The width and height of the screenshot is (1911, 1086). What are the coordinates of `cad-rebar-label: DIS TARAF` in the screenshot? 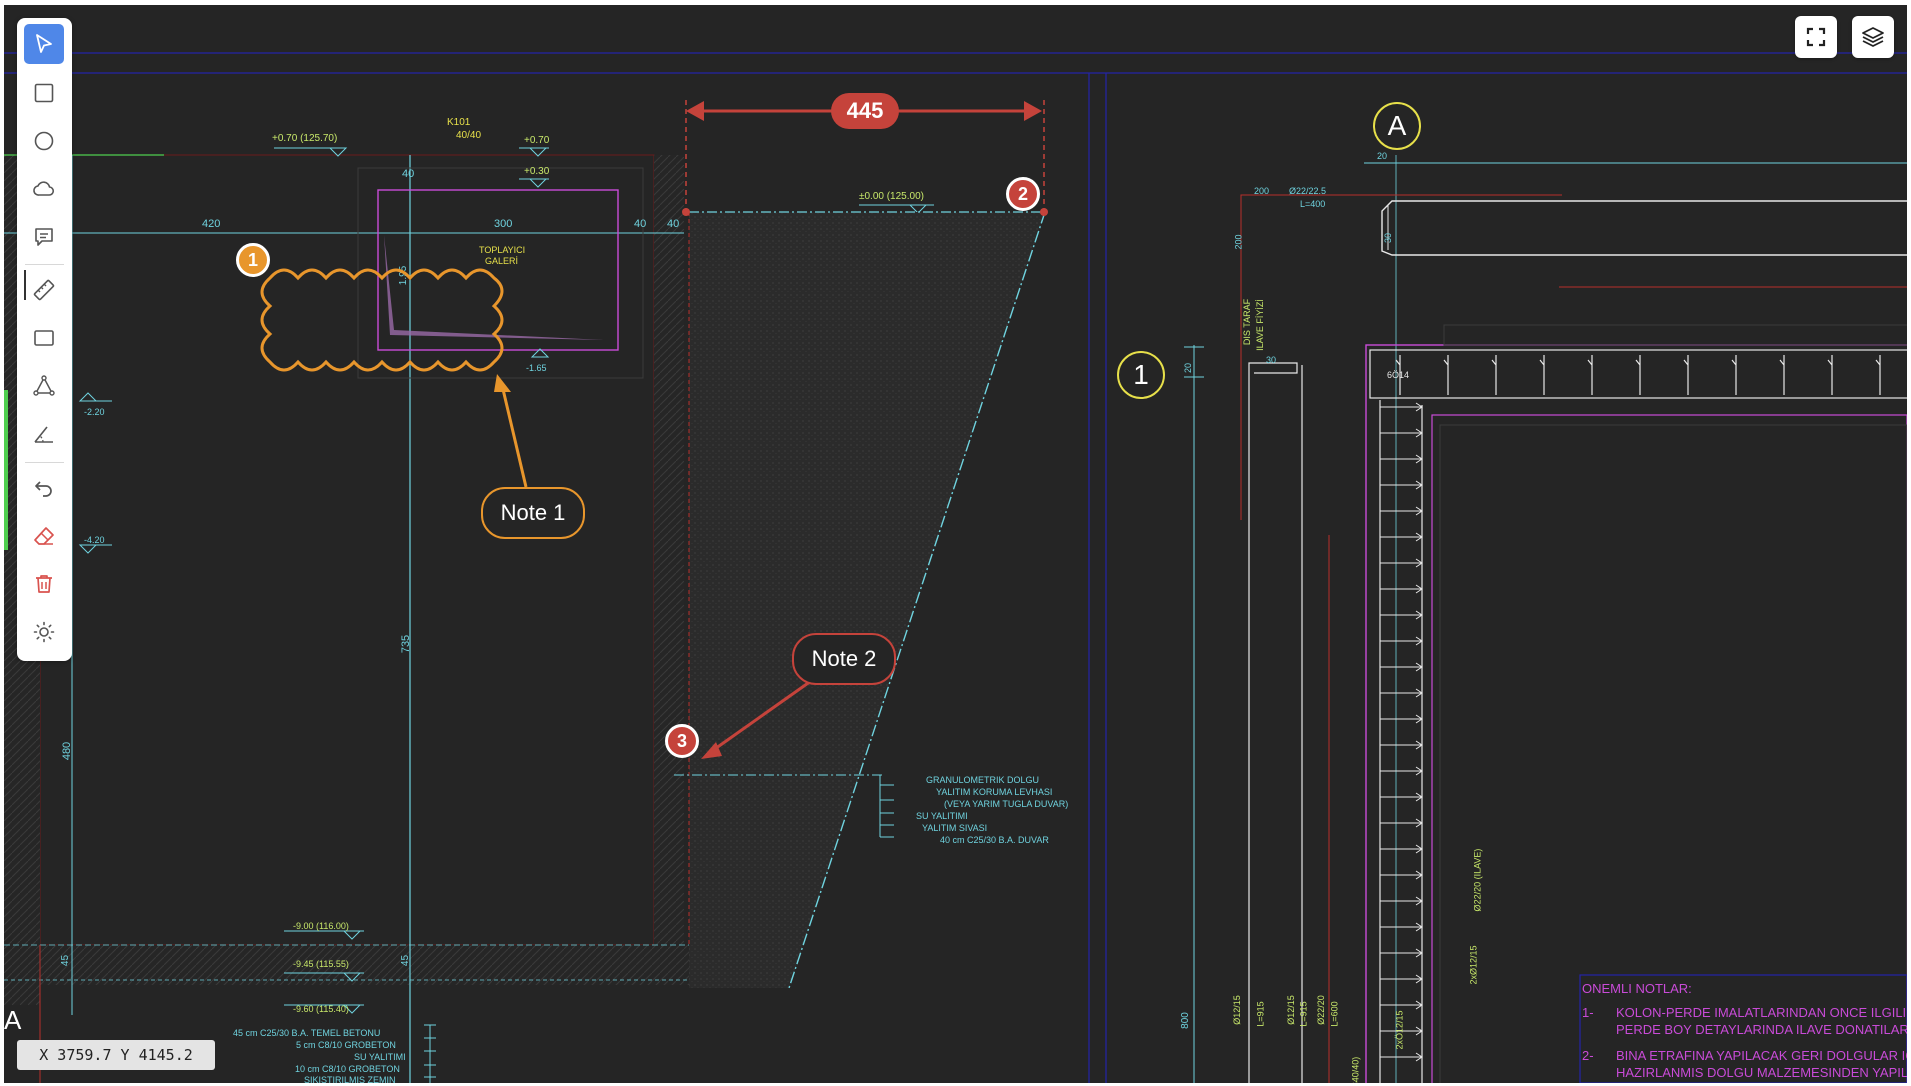 It's located at (1247, 322).